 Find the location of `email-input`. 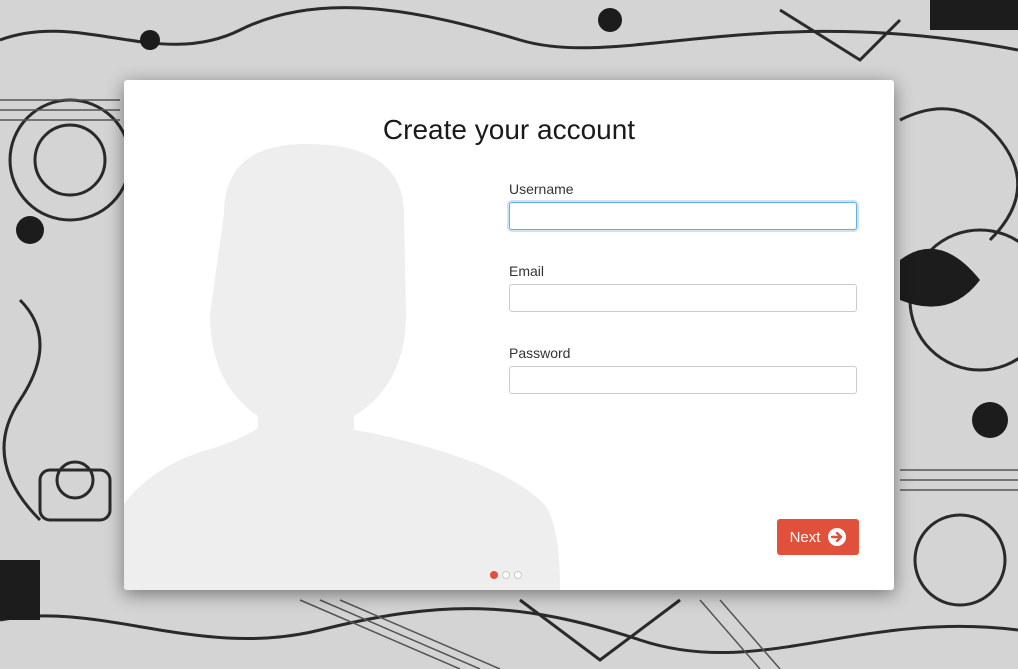

email-input is located at coordinates (683, 298).